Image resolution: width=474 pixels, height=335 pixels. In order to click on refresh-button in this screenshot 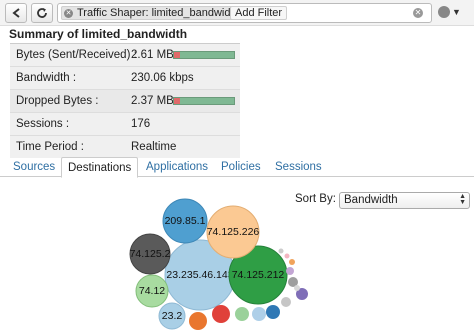, I will do `click(42, 13)`.